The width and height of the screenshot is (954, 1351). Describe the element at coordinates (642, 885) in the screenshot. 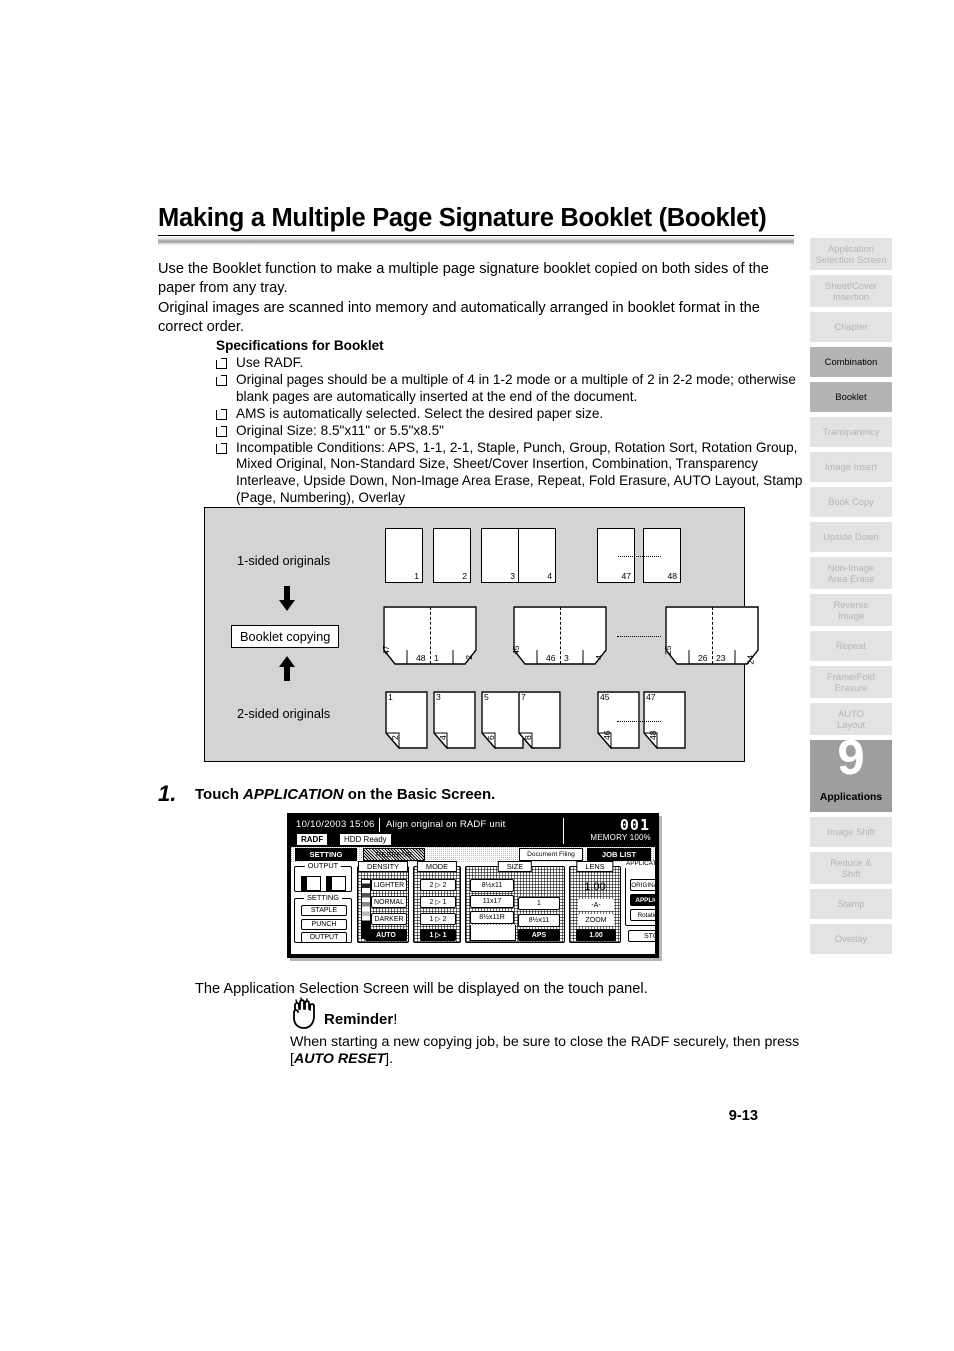

I see `lcd-button-original-mode: ORIGINAL MODE` at that location.